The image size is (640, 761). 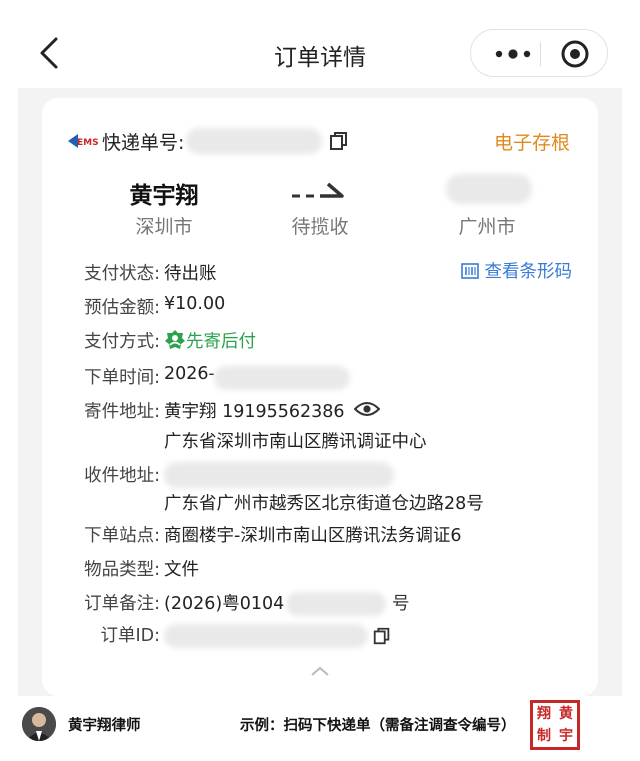 What do you see at coordinates (566, 736) in the screenshot?
I see `seal-char: 宇` at bounding box center [566, 736].